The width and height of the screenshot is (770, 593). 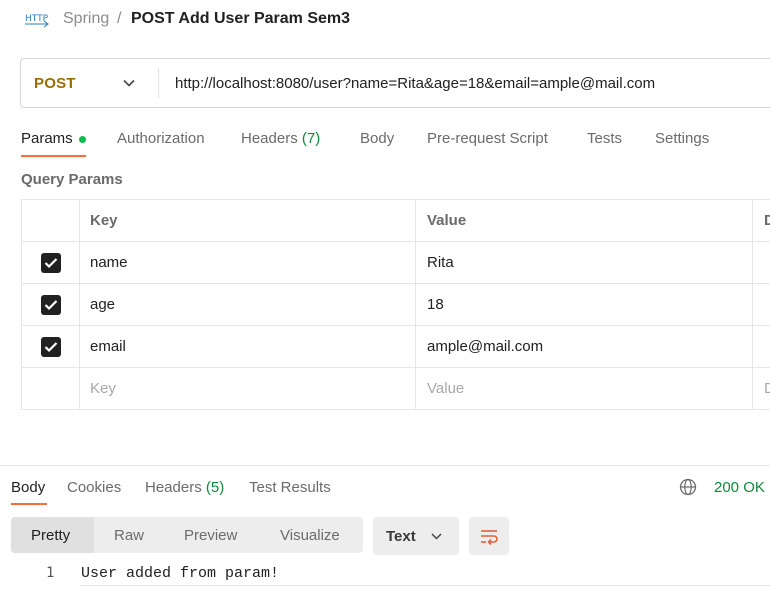 What do you see at coordinates (584, 262) in the screenshot?
I see `param-value: Rita` at bounding box center [584, 262].